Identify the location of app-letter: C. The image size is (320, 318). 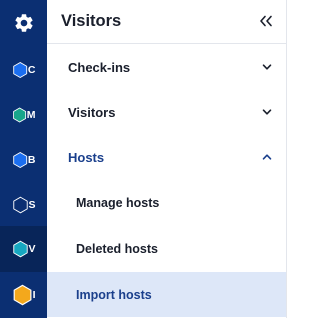
(31, 70).